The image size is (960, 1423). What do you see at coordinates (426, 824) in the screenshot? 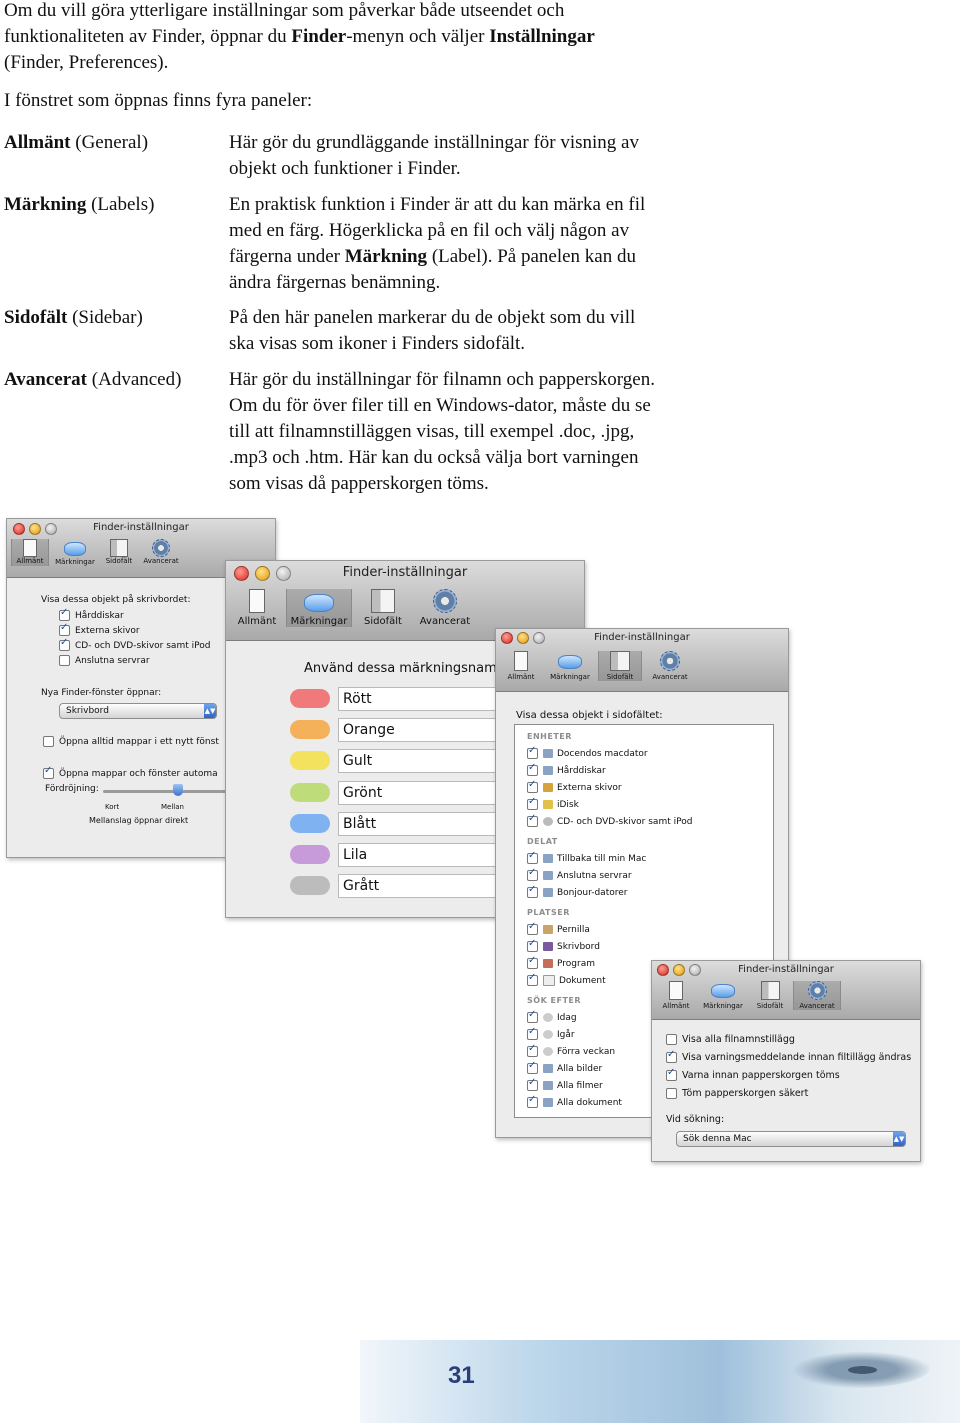
I see `label-name-field: Blått` at bounding box center [426, 824].